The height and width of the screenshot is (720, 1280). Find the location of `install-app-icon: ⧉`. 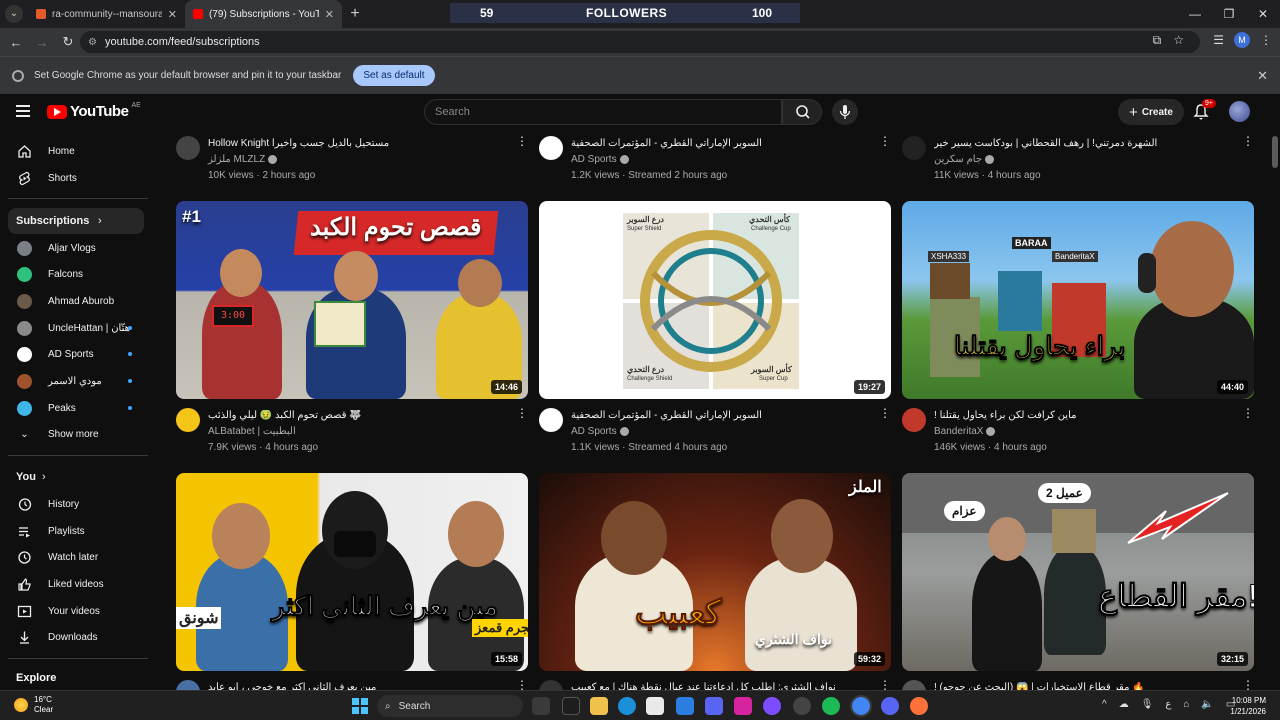

install-app-icon: ⧉ is located at coordinates (1157, 40).